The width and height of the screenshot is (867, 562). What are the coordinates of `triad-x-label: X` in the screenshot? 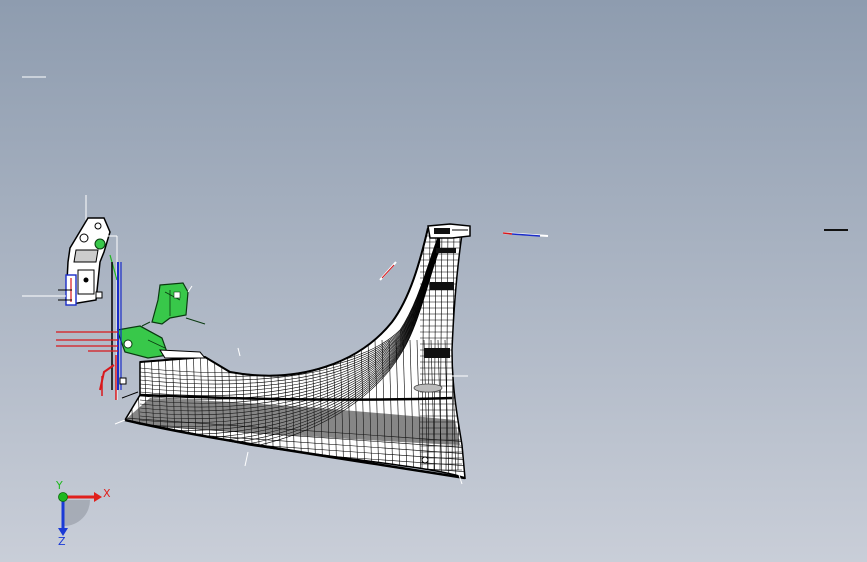 It's located at (107, 493).